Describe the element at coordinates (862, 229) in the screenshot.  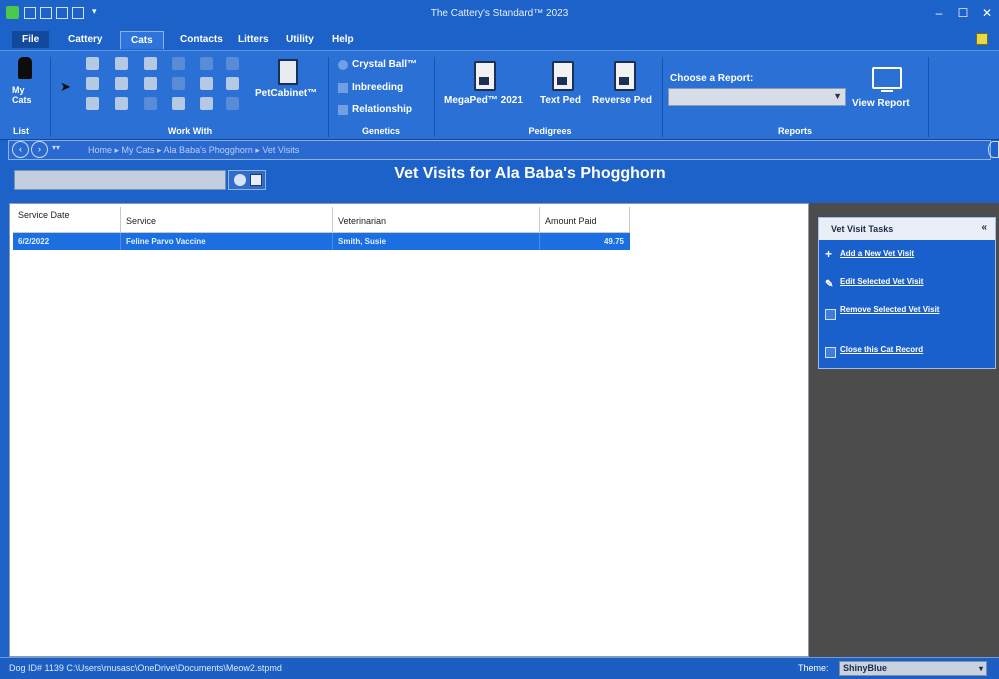
I see `tasks-title: Vet Visit Tasks` at that location.